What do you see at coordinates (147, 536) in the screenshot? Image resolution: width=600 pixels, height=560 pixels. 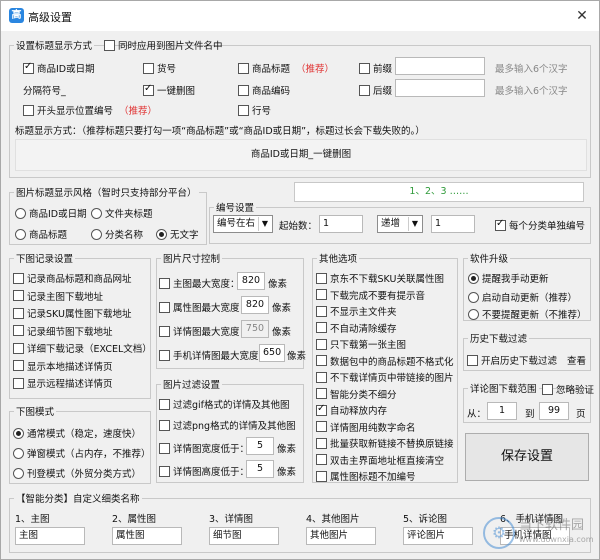 I see `smart-category-input: 属性图` at bounding box center [147, 536].